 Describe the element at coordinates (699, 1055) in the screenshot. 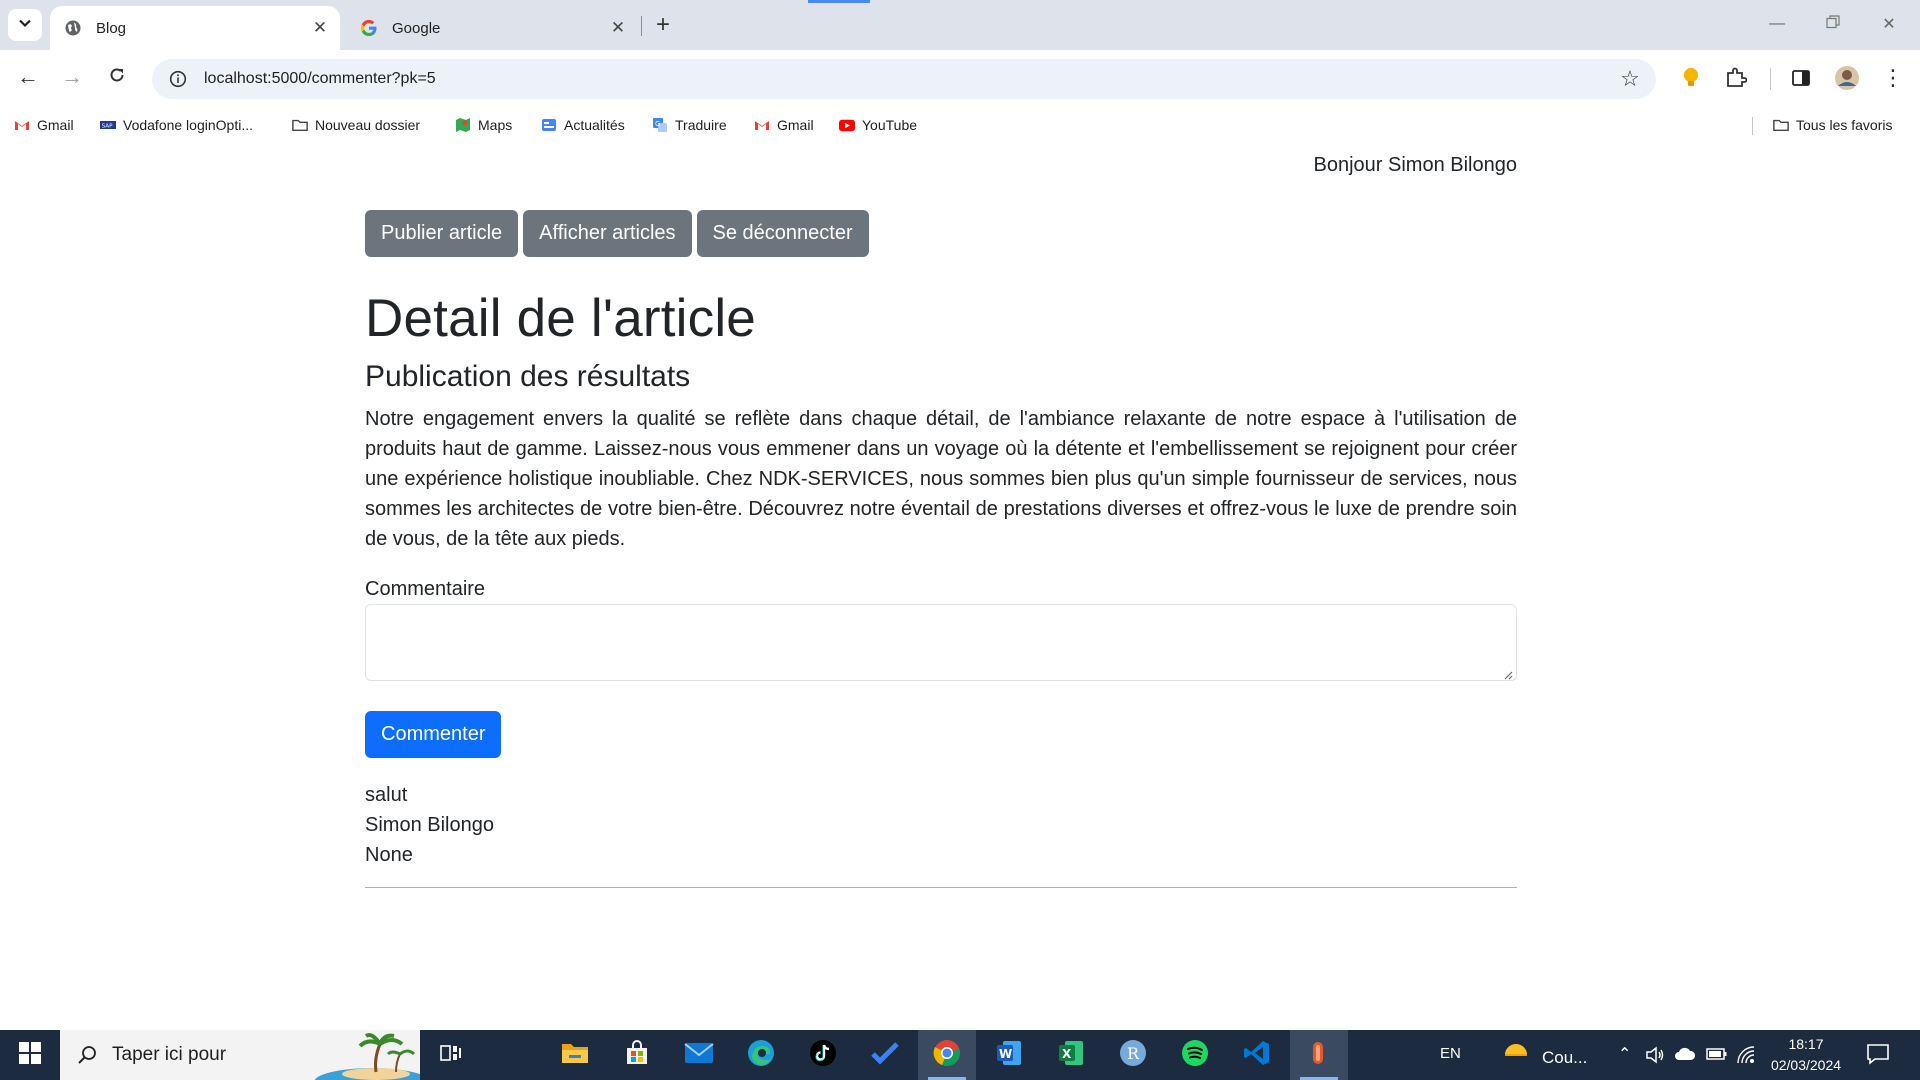

I see `mail-button` at that location.